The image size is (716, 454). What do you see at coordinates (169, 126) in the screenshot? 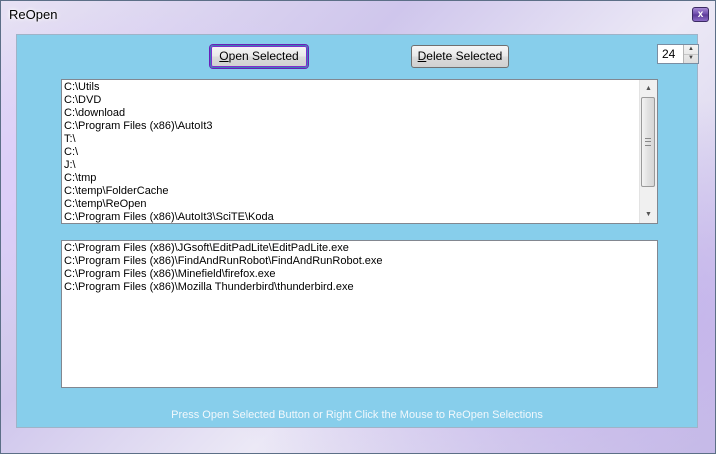
I see `list-item: C:\Program Files (x86)\AutoIt3` at bounding box center [169, 126].